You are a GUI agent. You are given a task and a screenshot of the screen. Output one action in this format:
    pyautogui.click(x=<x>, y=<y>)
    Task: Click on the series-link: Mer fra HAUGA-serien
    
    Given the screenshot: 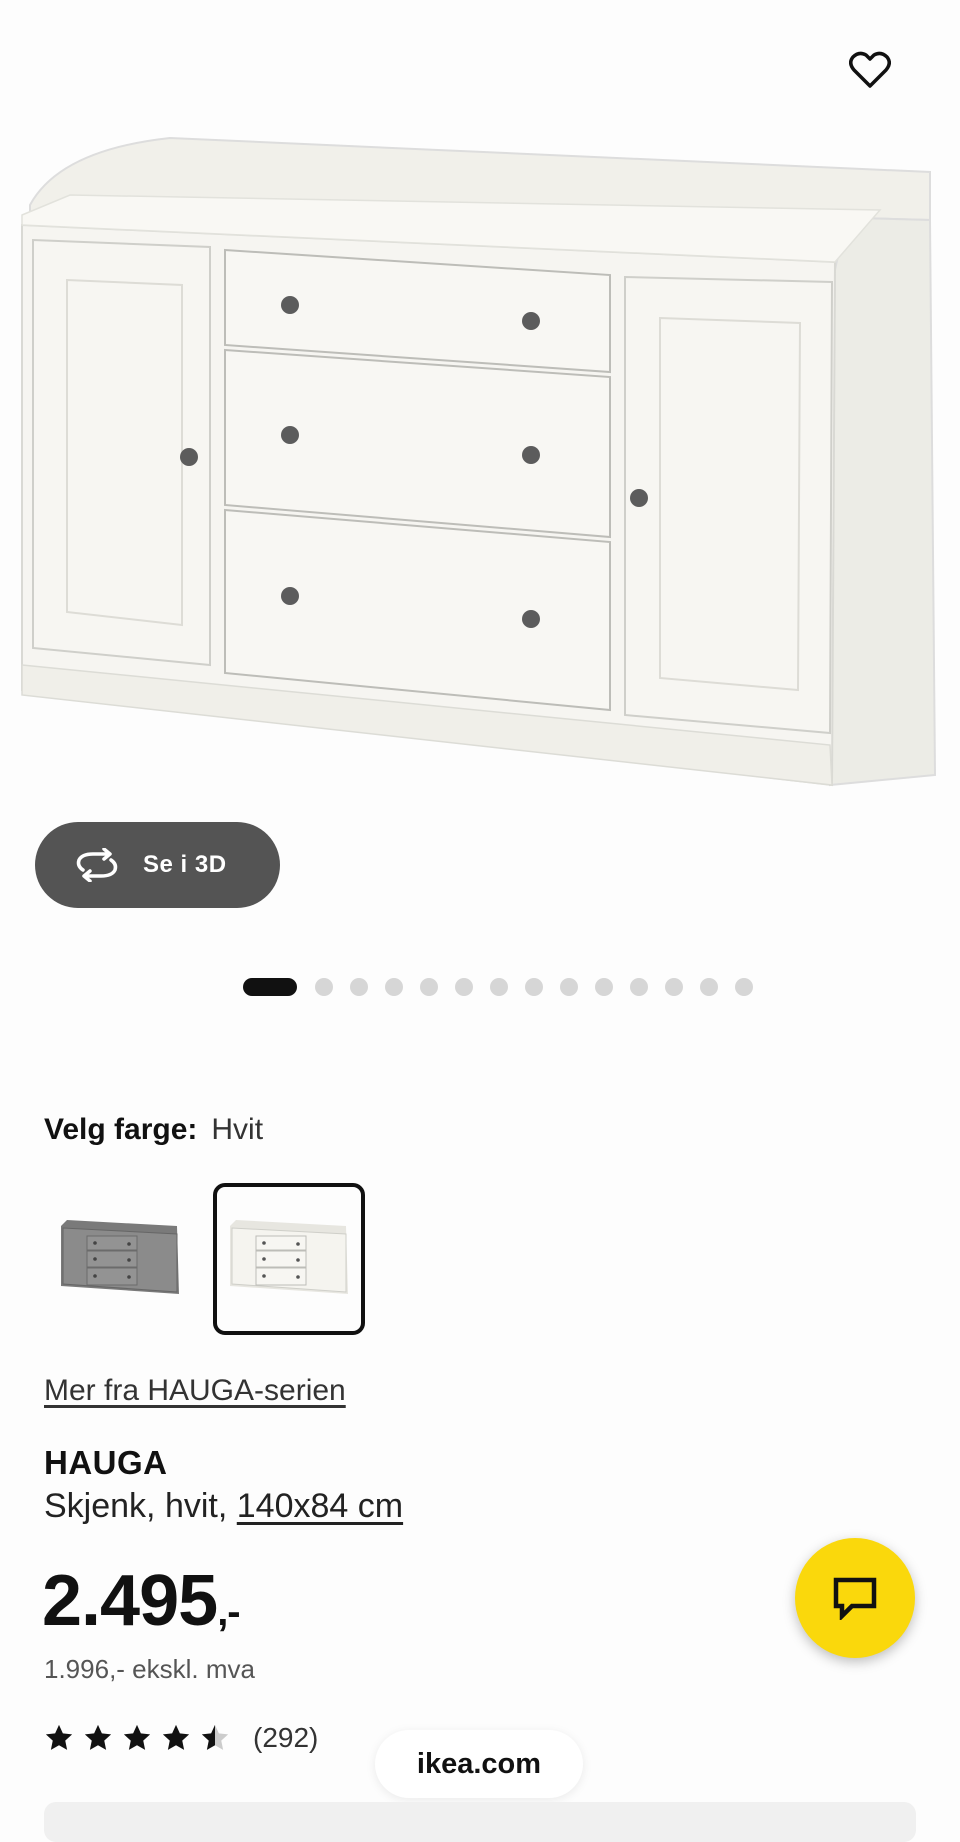 What is the action you would take?
    pyautogui.click(x=195, y=1391)
    